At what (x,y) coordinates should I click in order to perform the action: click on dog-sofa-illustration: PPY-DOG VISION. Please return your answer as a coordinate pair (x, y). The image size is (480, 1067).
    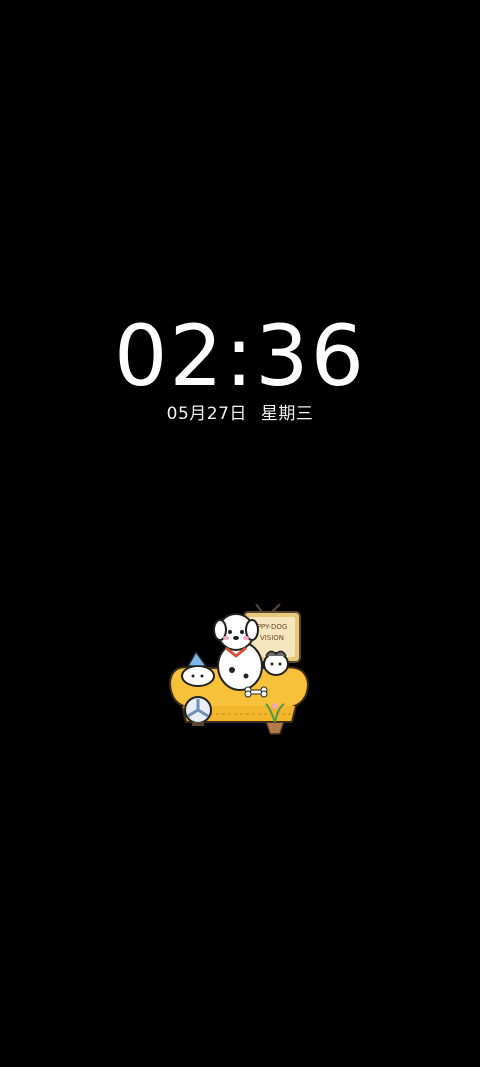
    Looking at the image, I should click on (240, 670).